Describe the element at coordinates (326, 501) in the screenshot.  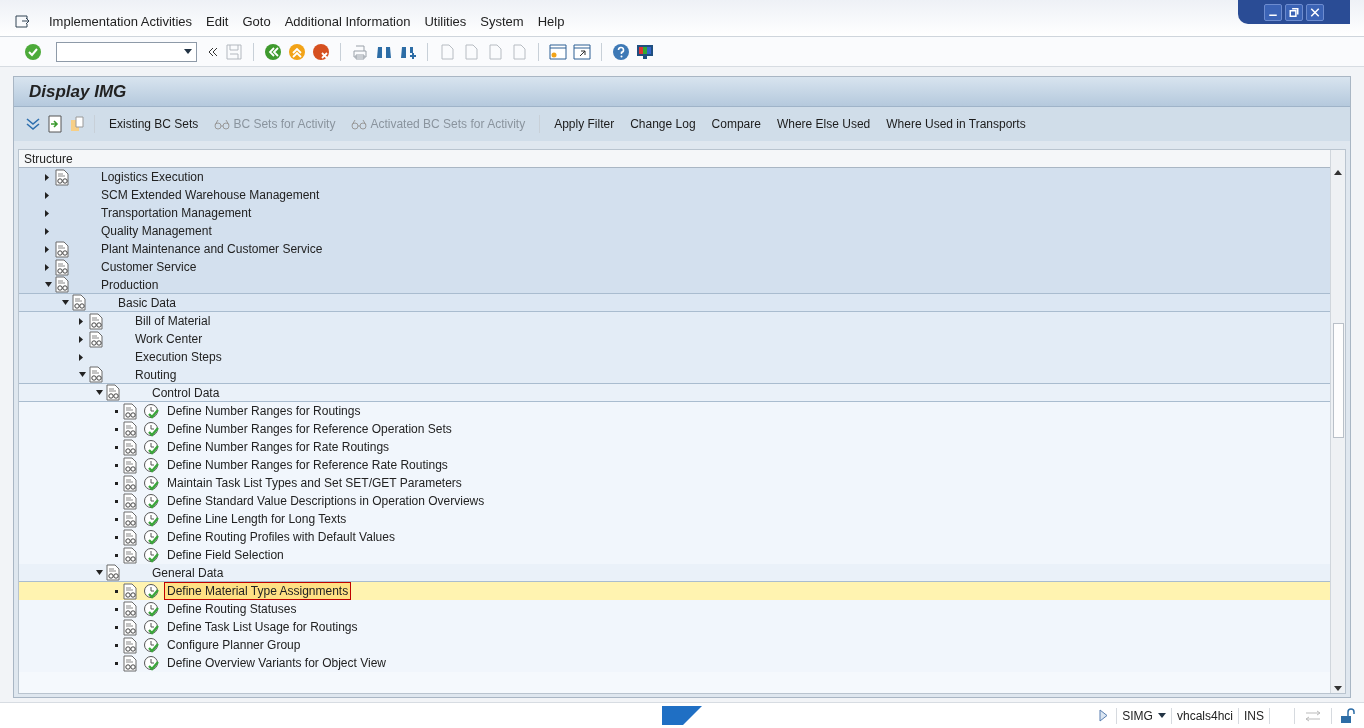
I see `tree-item-label: Define Standard Value Descriptions in Operation Overviews` at that location.